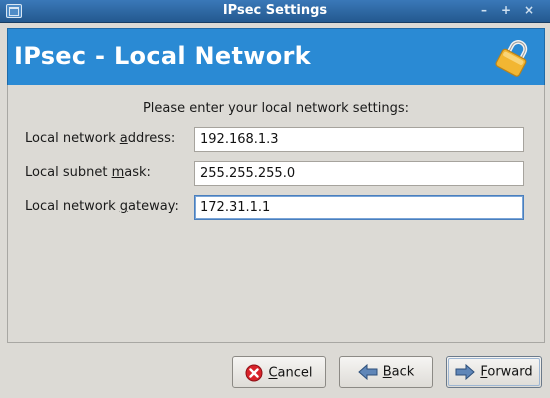 This screenshot has height=398, width=550. I want to click on minimize-button: –, so click(484, 10).